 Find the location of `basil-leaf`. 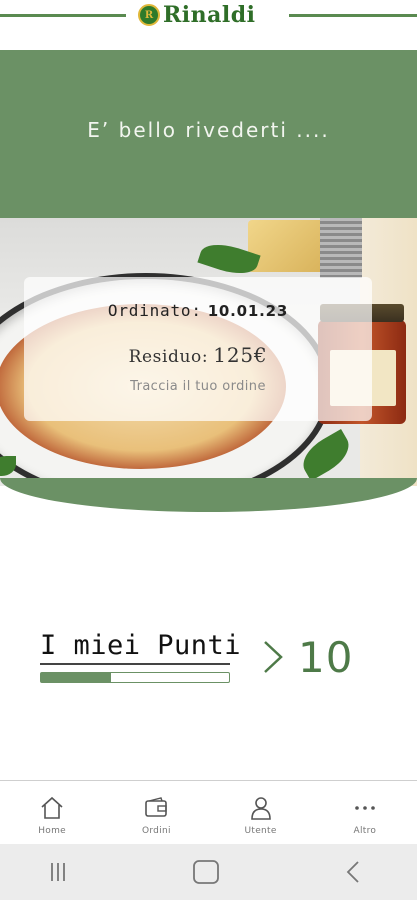

basil-leaf is located at coordinates (8, 466).